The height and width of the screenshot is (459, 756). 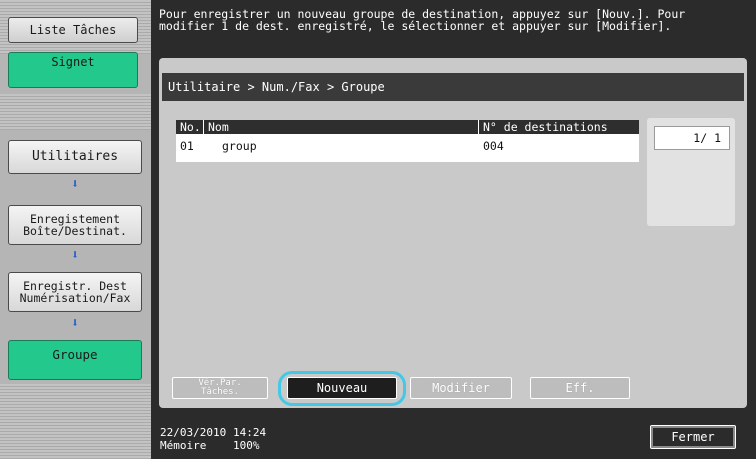 I want to click on bookmark-button: Signet, so click(x=73, y=70).